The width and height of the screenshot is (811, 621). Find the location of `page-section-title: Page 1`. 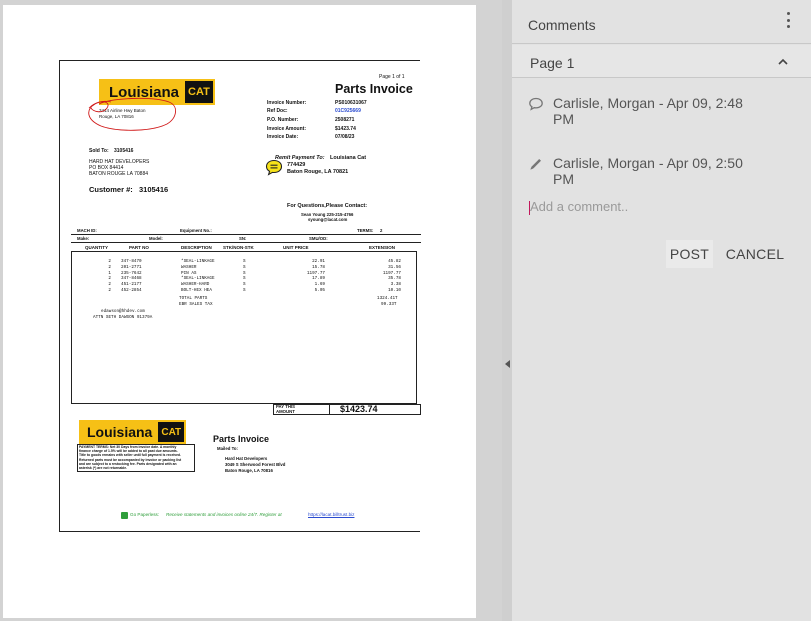

page-section-title: Page 1 is located at coordinates (552, 63).